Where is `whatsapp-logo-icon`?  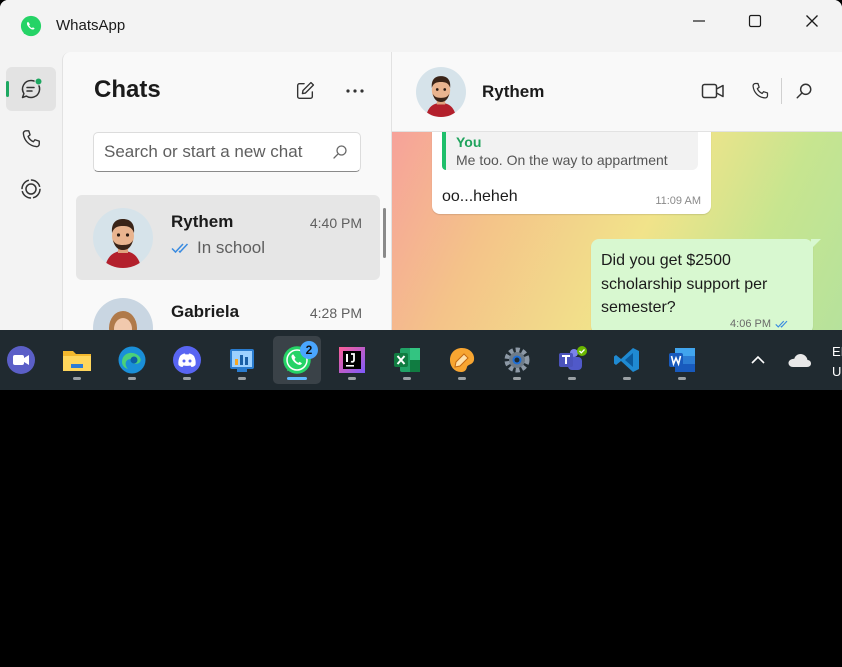
whatsapp-logo-icon is located at coordinates (31, 26).